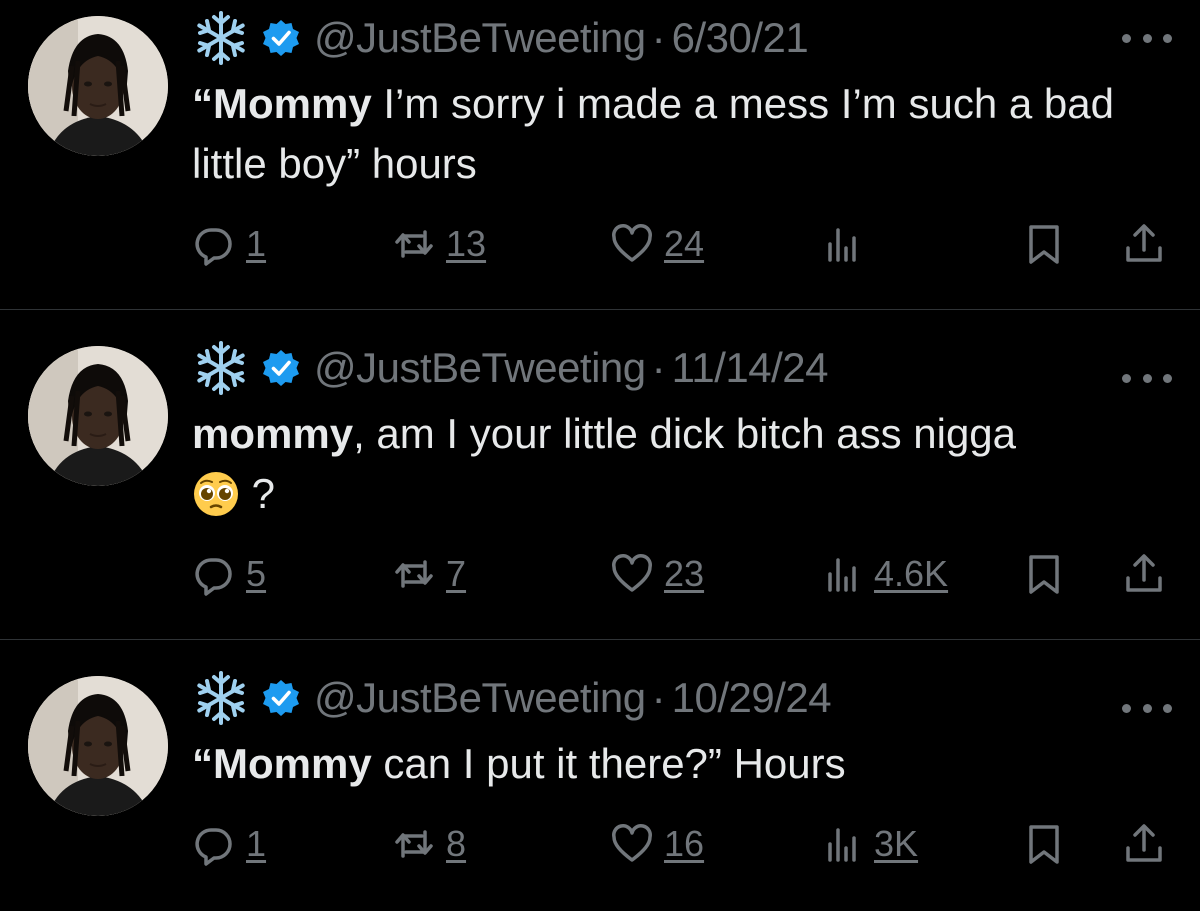  I want to click on tweet-date: 6/30/21, so click(740, 38).